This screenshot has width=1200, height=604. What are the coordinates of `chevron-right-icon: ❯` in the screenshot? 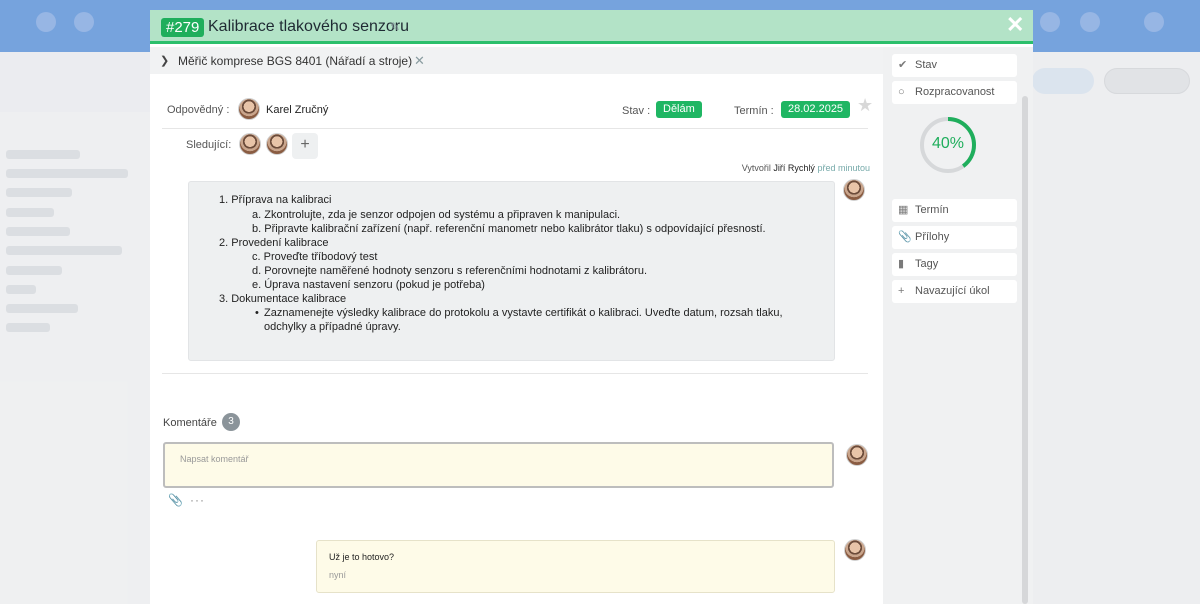 It's located at (164, 60).